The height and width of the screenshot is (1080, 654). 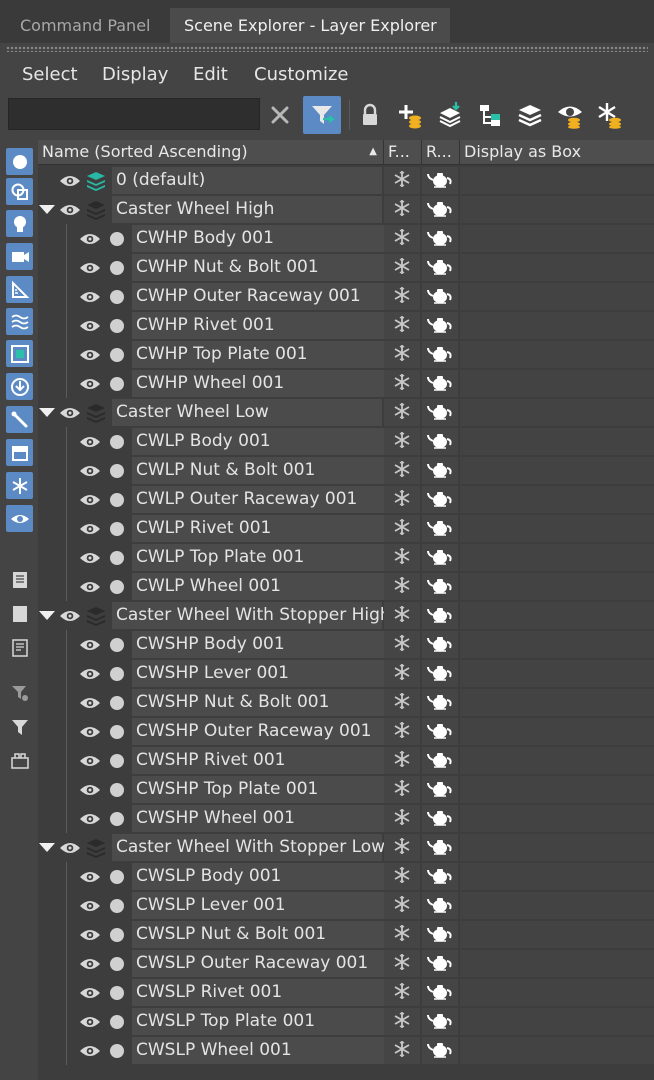 I want to click on object-row: CWLP Rivet 001, so click(x=346, y=528).